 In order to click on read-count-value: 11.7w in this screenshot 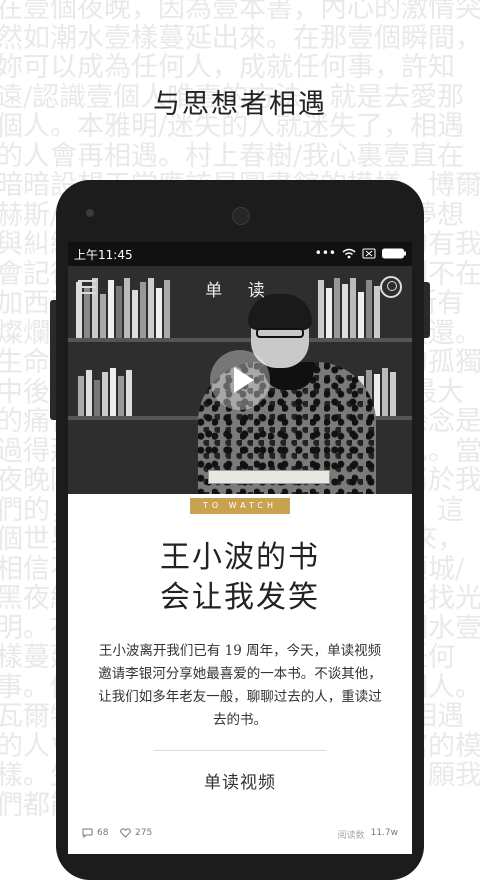, I will do `click(384, 833)`.